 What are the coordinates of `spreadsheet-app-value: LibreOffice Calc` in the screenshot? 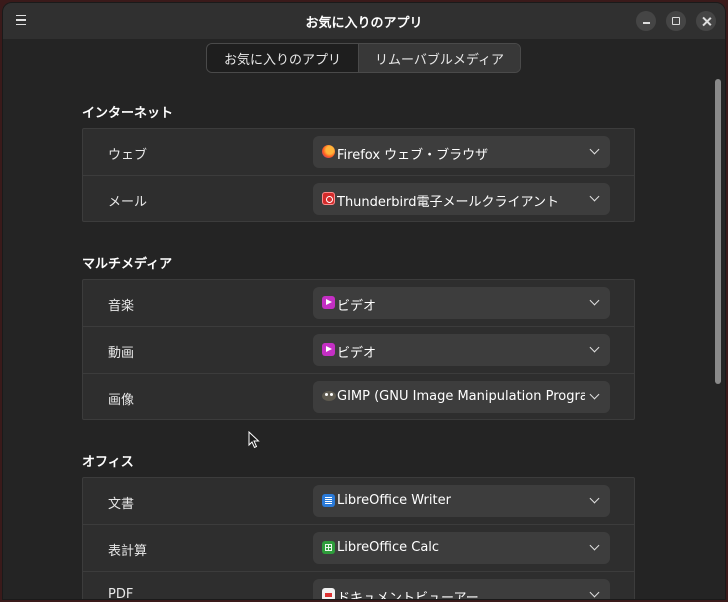 It's located at (388, 547).